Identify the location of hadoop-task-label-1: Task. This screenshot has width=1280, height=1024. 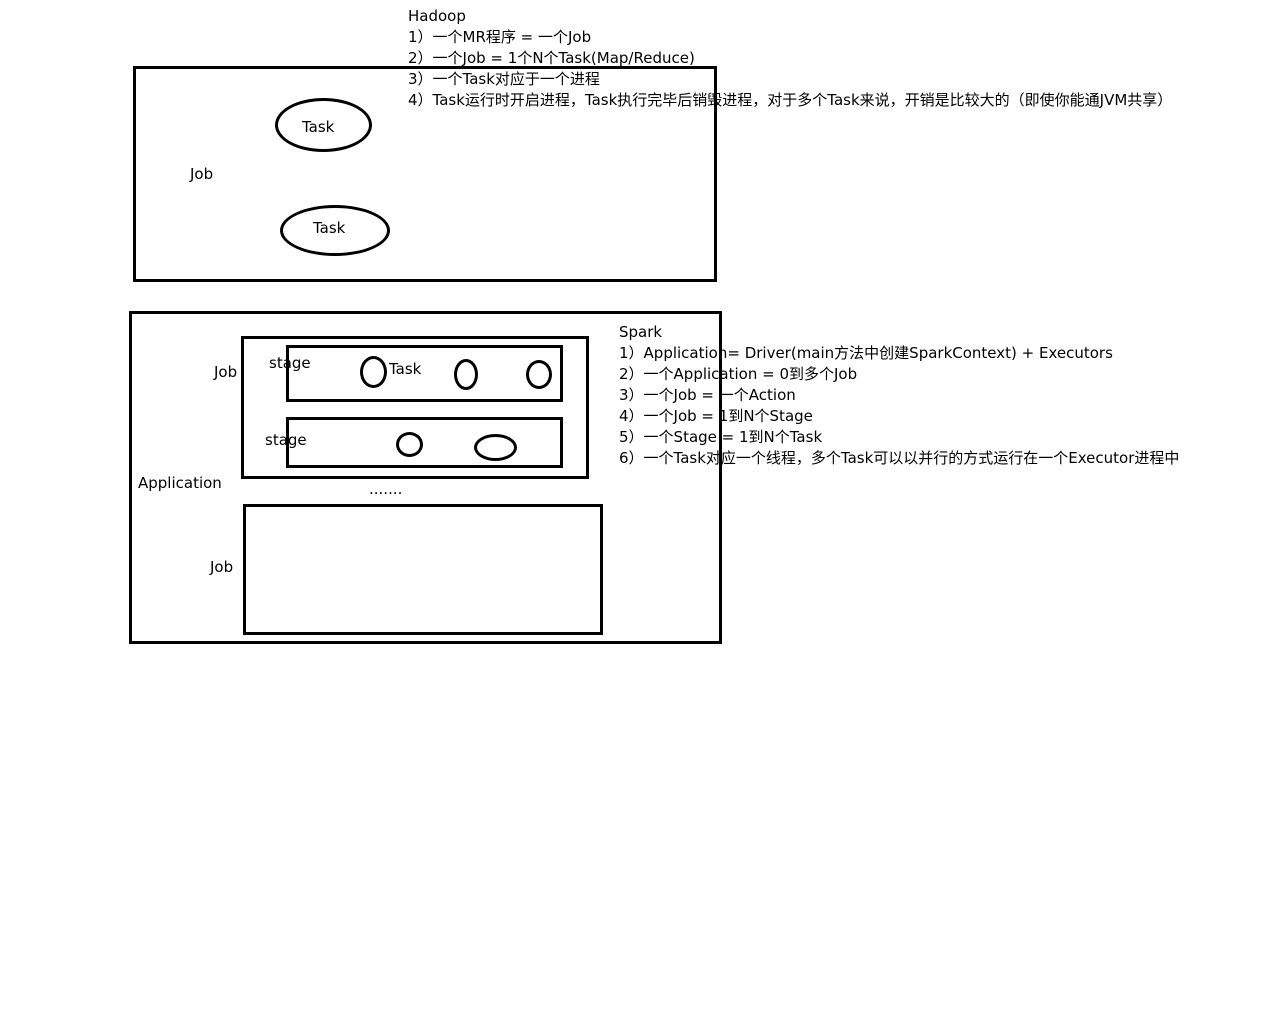
(318, 127).